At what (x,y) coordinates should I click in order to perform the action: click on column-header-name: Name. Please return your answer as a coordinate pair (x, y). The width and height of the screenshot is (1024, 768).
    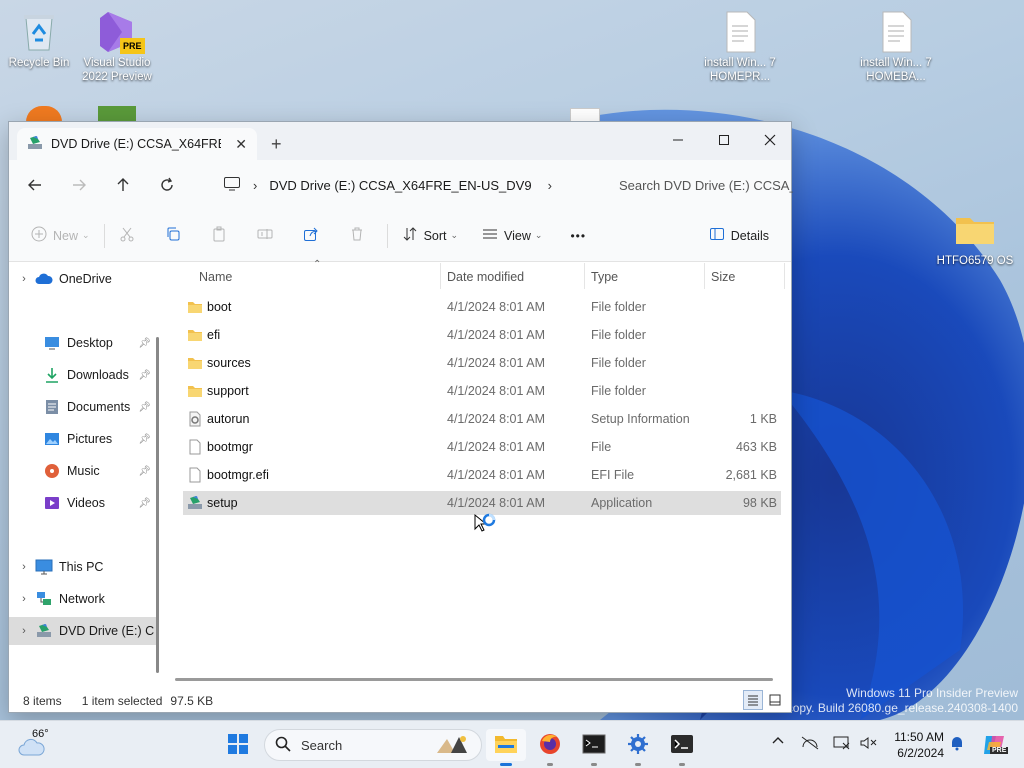
    Looking at the image, I should click on (215, 277).